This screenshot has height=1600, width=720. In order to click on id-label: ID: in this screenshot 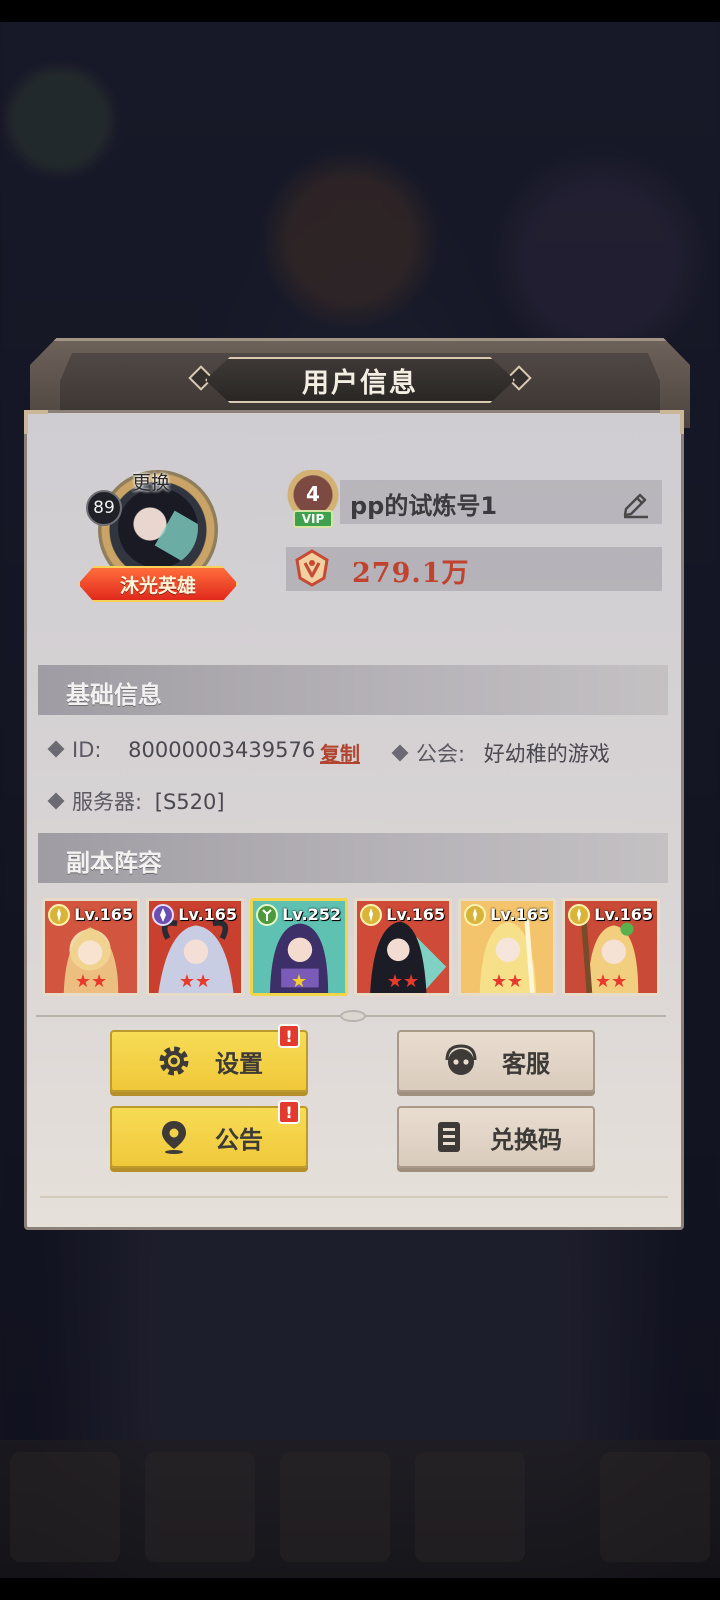, I will do `click(87, 750)`.